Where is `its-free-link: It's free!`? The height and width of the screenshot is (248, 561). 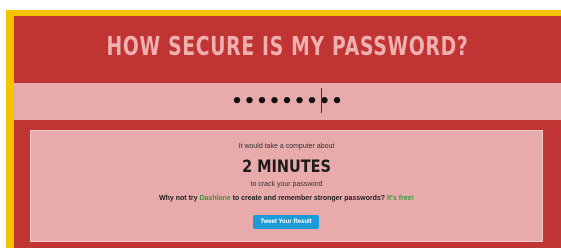 its-free-link: It's free! is located at coordinates (400, 198).